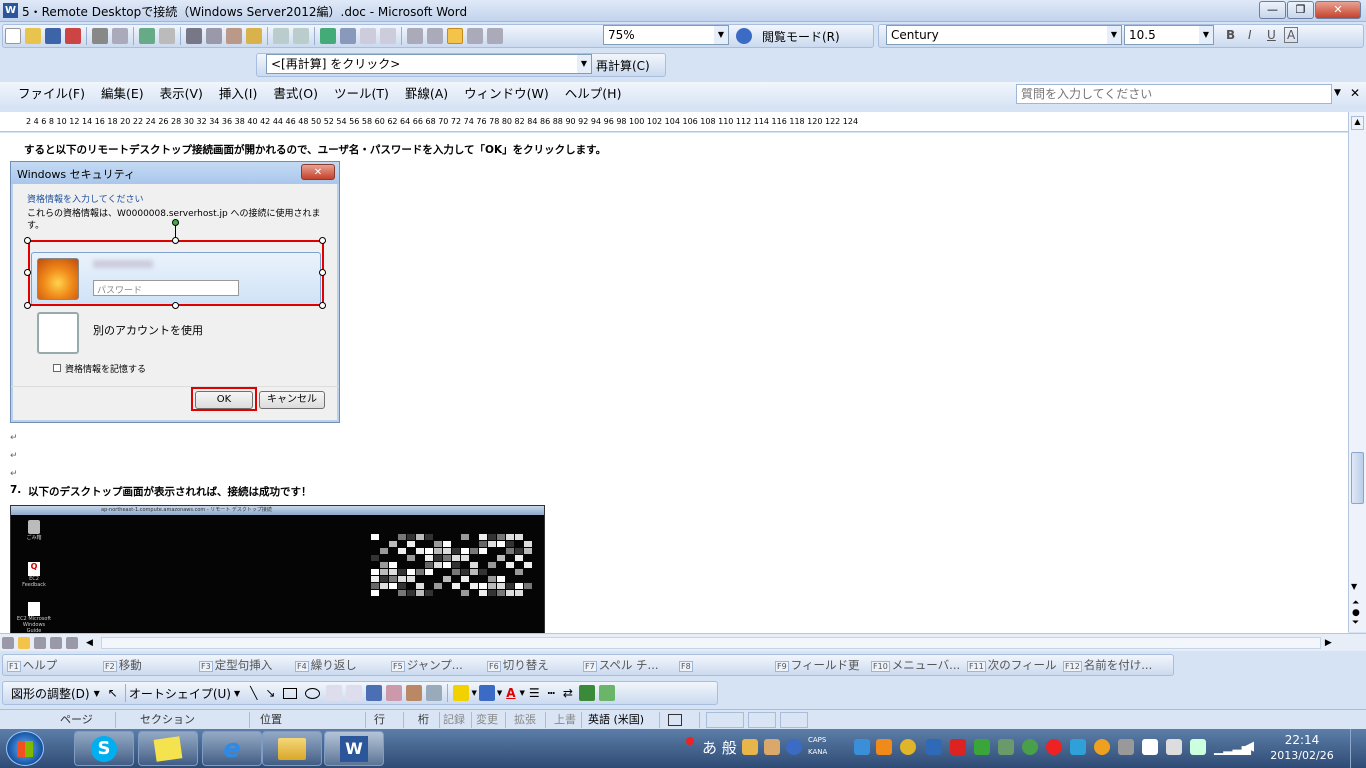  Describe the element at coordinates (214, 36) in the screenshot. I see `copy-icon` at that location.